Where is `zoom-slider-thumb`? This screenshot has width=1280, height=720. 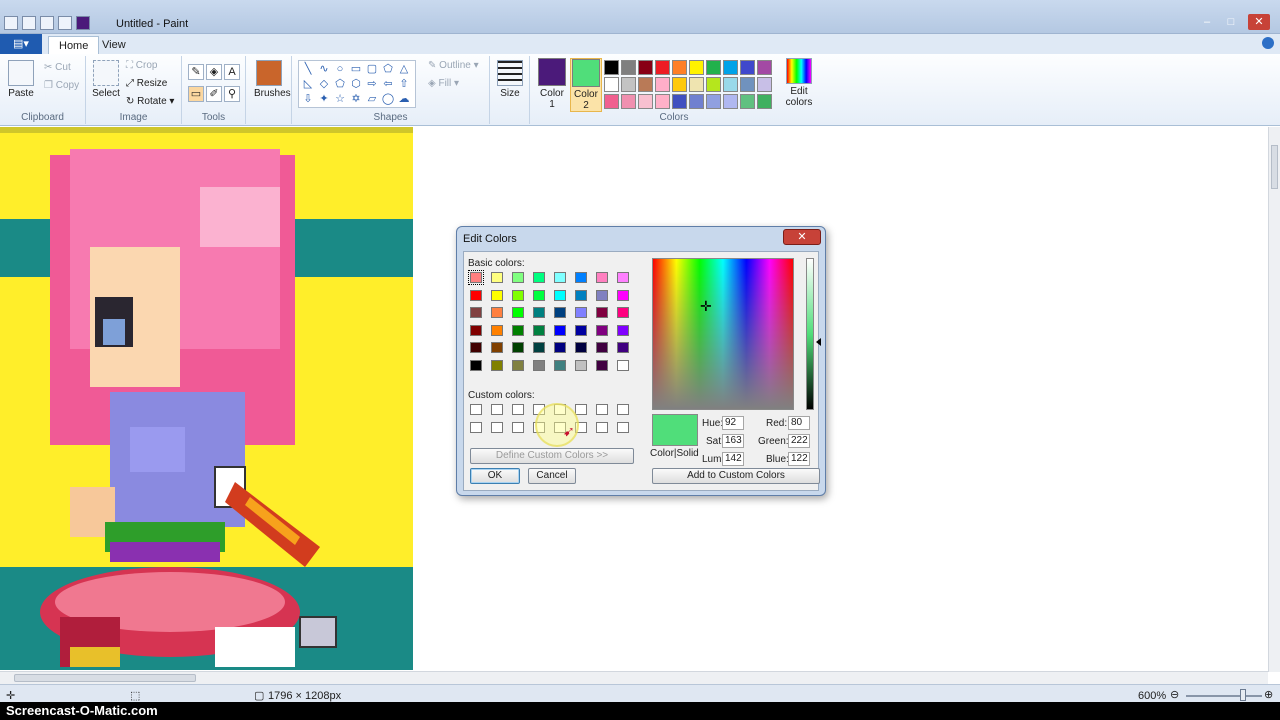
zoom-slider-thumb is located at coordinates (1243, 695).